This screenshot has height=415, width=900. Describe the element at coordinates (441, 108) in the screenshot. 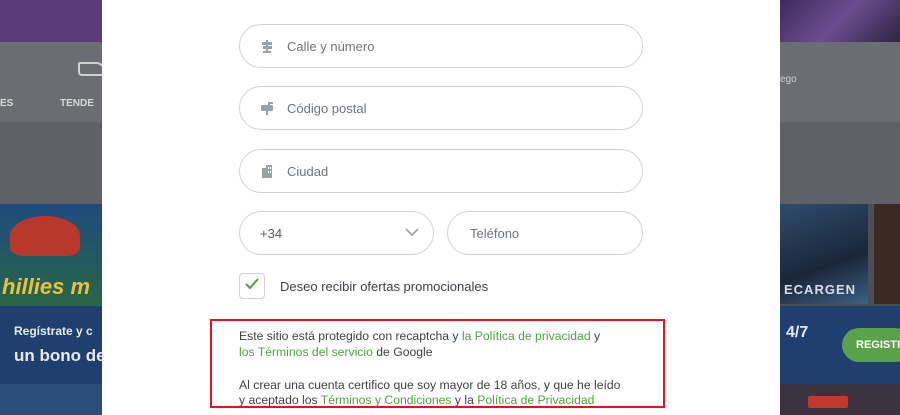

I see `postal-code-field: Código postal` at that location.